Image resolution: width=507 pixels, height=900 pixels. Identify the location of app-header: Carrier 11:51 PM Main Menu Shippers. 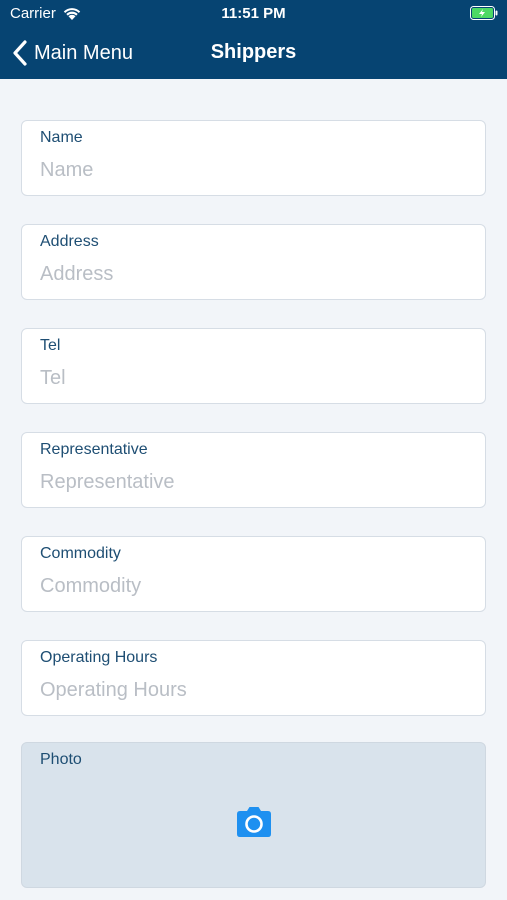
(253, 39).